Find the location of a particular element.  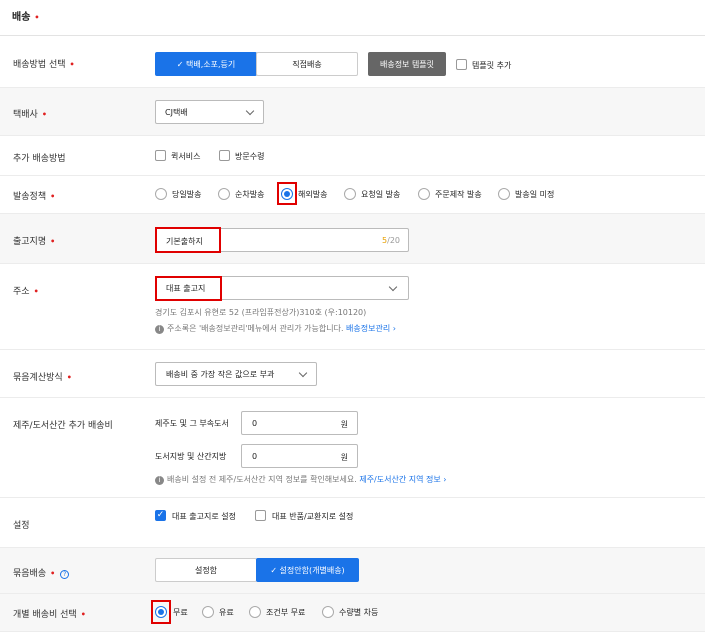

settings-label: 설정 is located at coordinates (21, 526).